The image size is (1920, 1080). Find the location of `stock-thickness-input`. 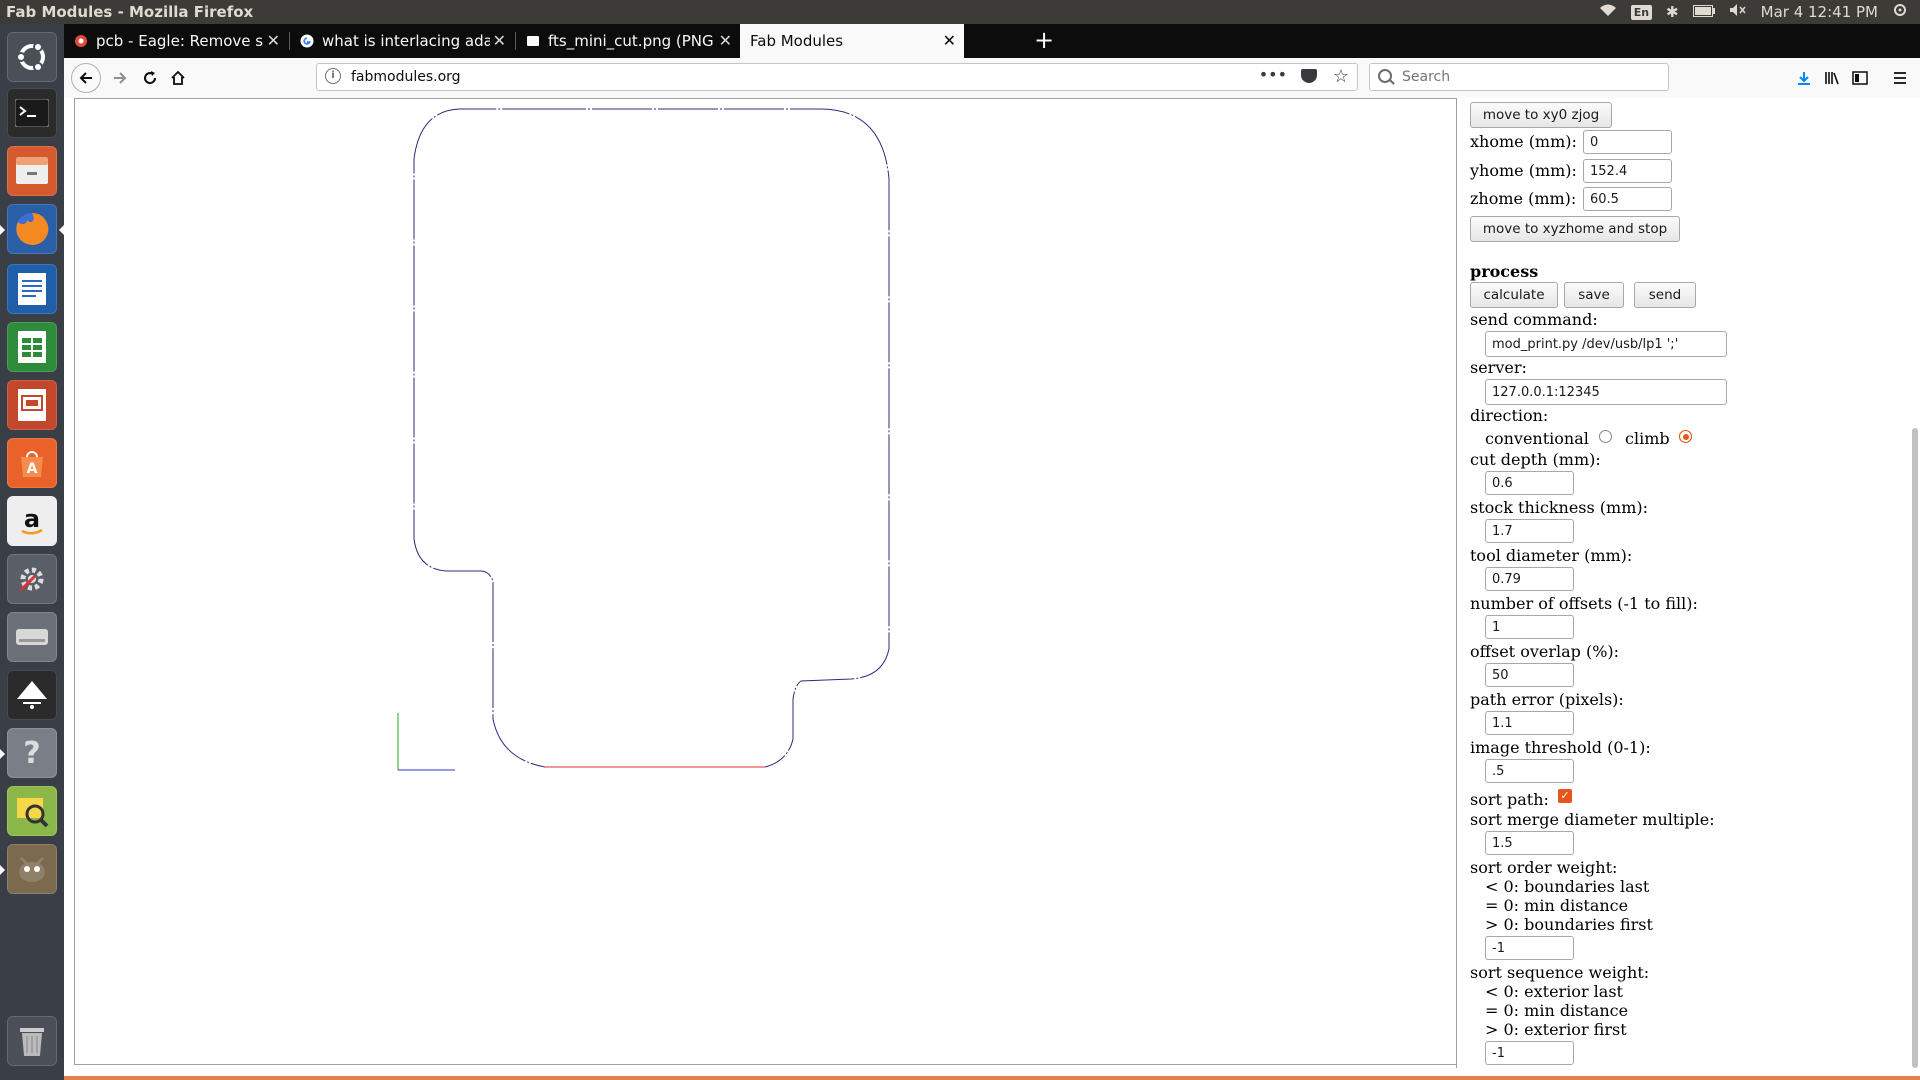

stock-thickness-input is located at coordinates (1529, 531).